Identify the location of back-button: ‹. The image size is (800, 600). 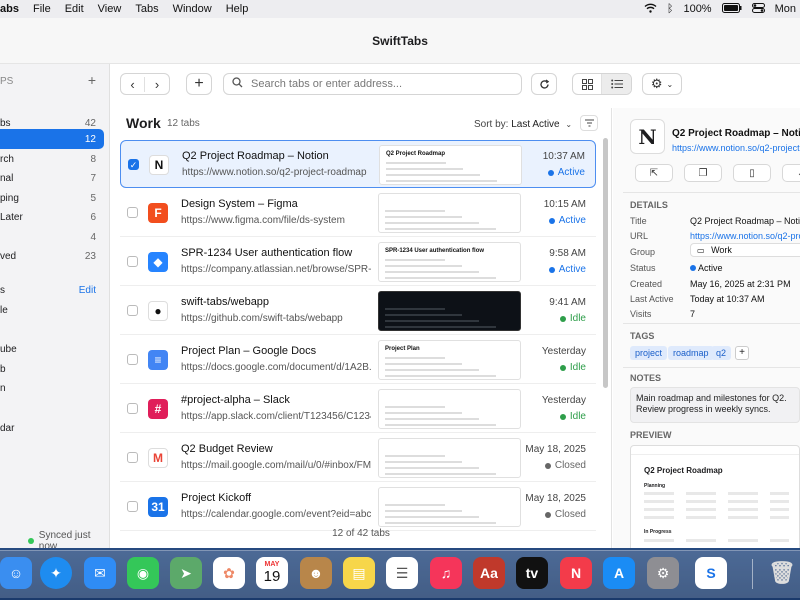
(133, 84).